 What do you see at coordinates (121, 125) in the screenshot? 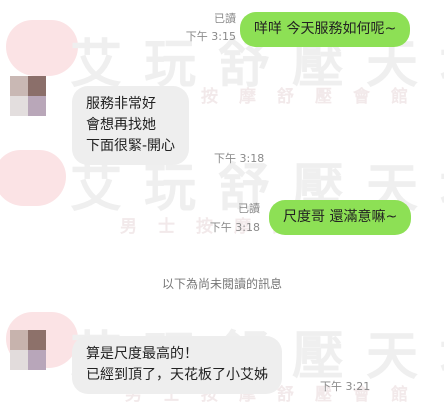
I see `message-text: 會想再找她` at bounding box center [121, 125].